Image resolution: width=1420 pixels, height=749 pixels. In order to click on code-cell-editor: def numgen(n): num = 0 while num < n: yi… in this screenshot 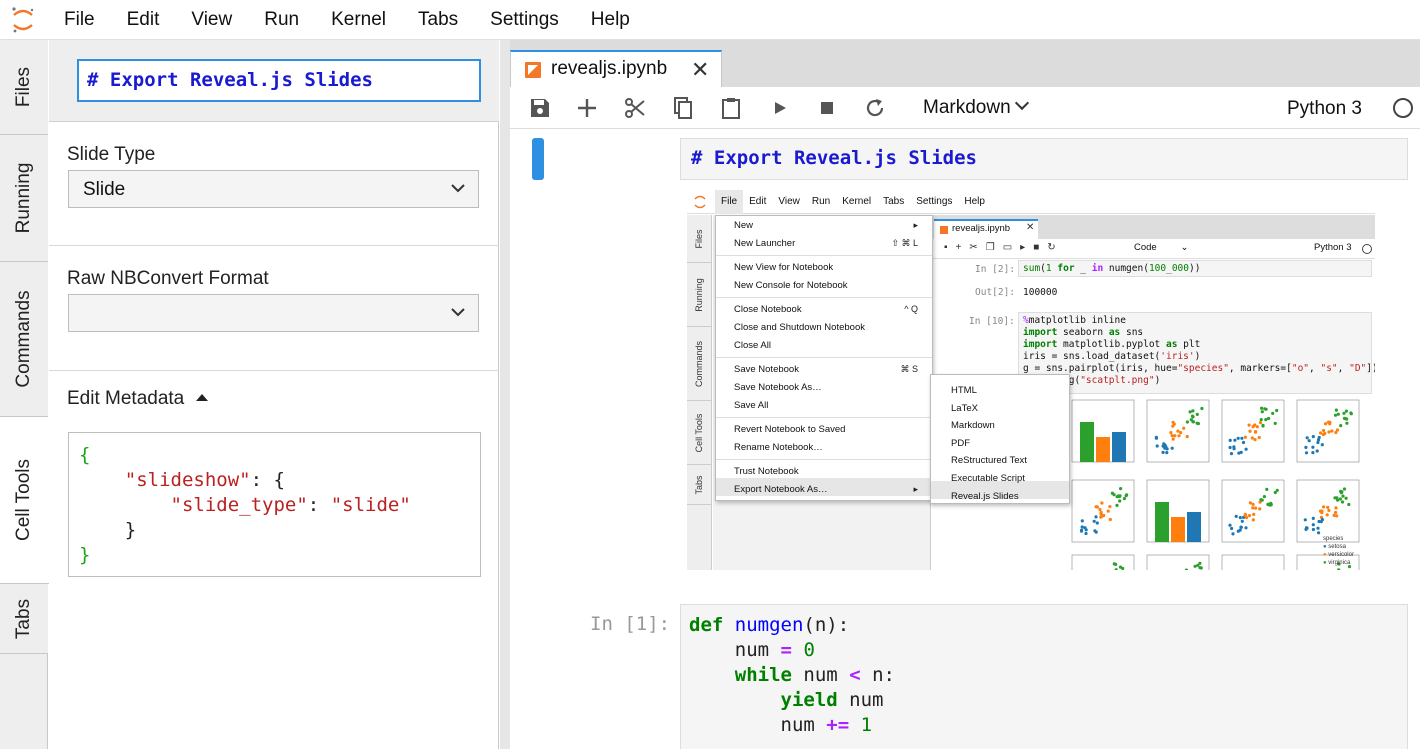, I will do `click(1044, 676)`.